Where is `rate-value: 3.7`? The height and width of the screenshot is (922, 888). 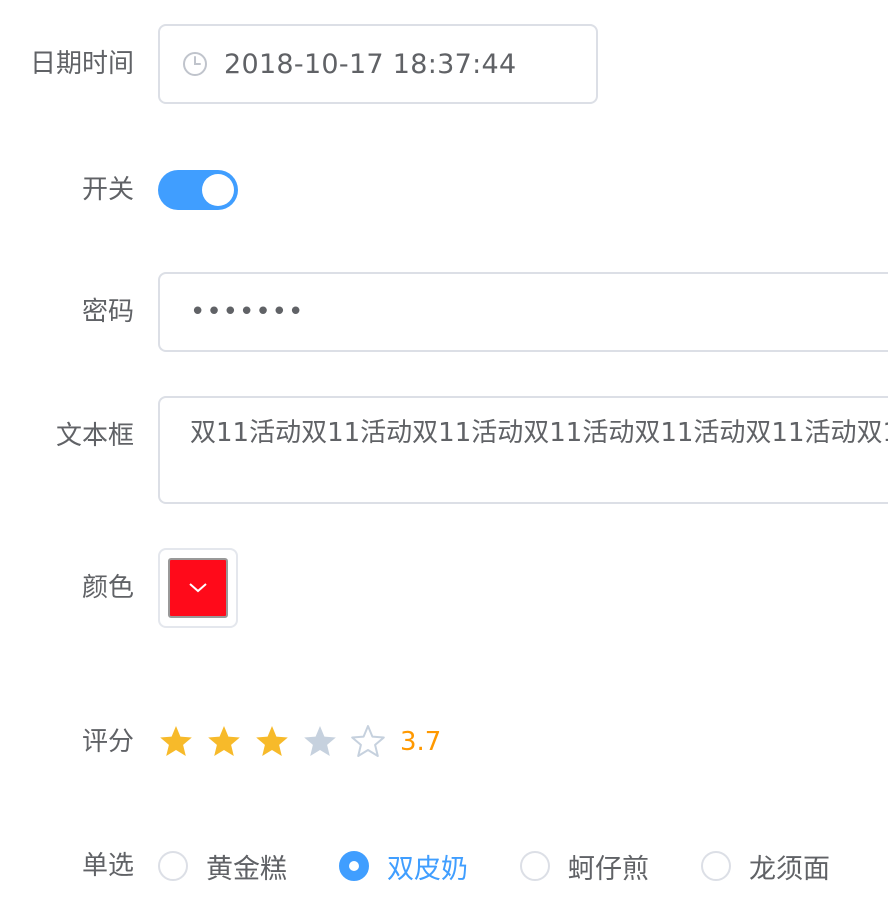
rate-value: 3.7 is located at coordinates (421, 742).